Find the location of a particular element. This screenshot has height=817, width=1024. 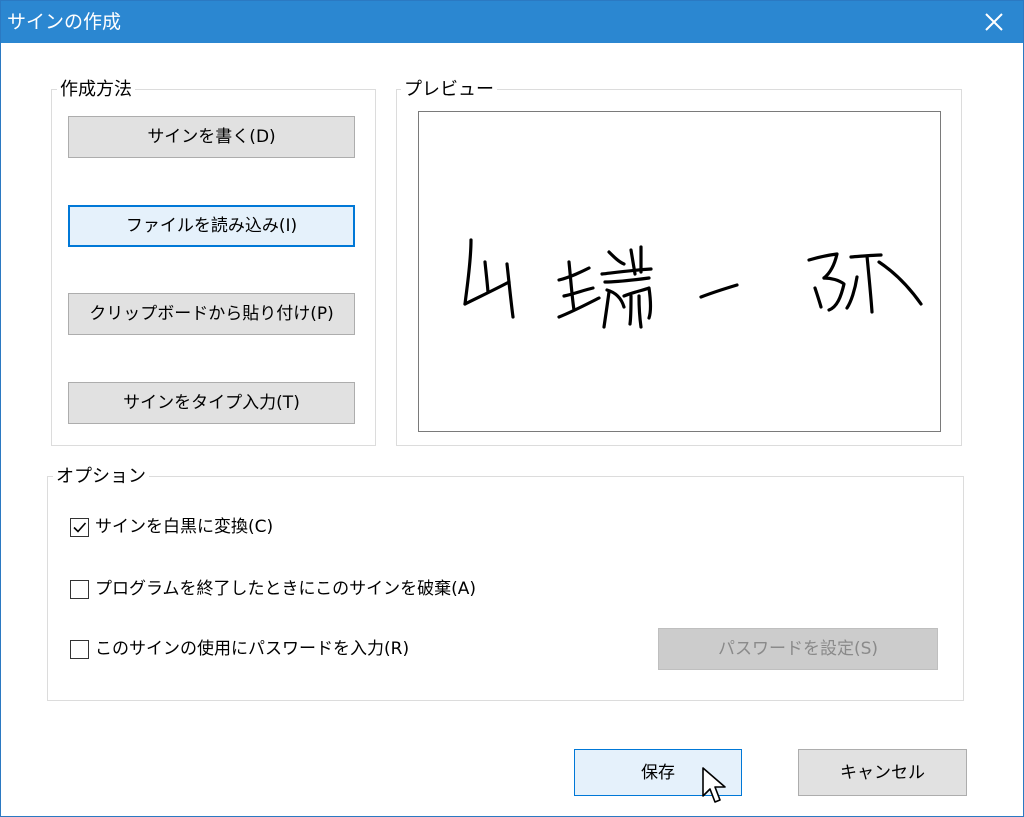

paste-clipboard-button: クリップボードから貼り付け(P) is located at coordinates (211, 314).